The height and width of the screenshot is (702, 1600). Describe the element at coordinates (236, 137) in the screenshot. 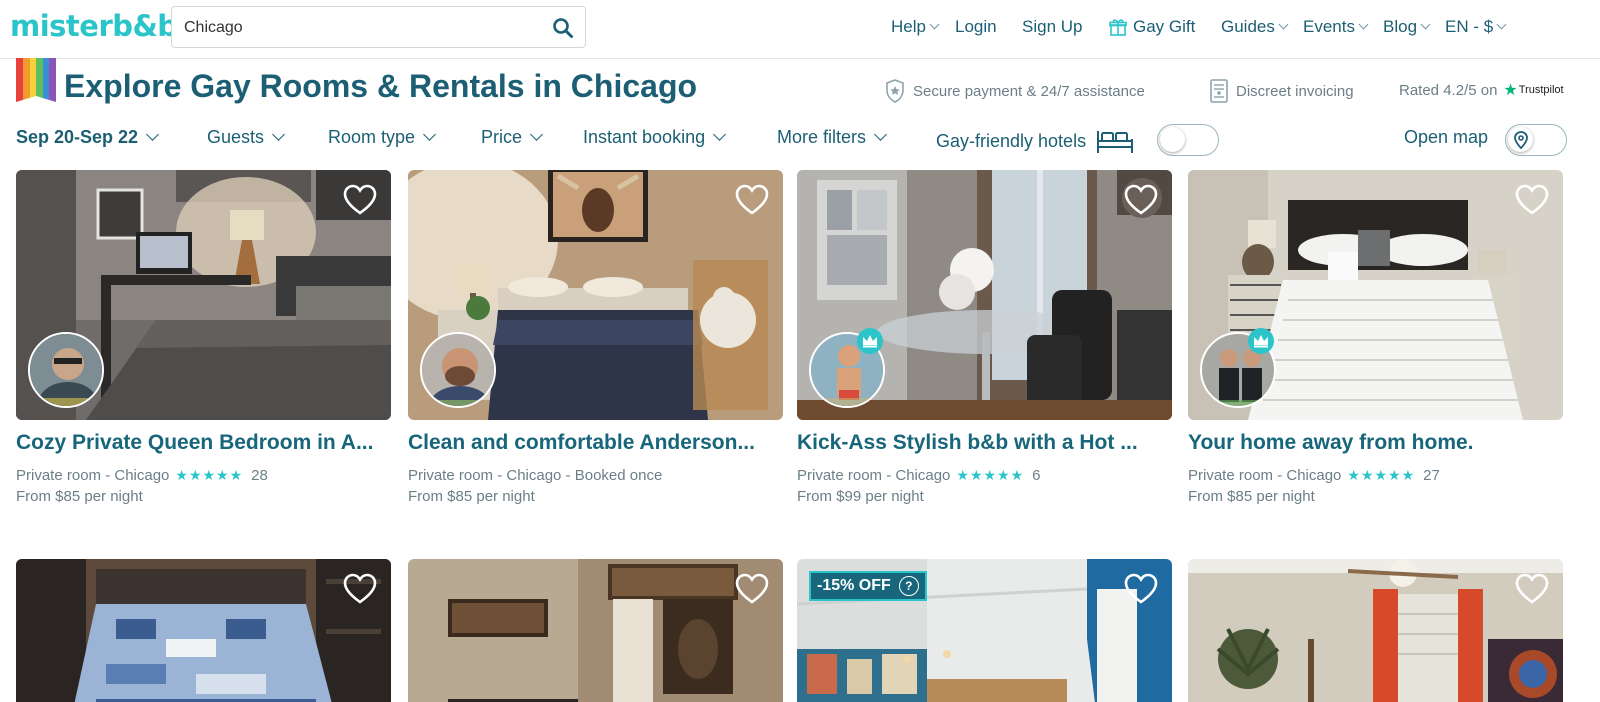

I see `filter-guests-label: Guests` at that location.